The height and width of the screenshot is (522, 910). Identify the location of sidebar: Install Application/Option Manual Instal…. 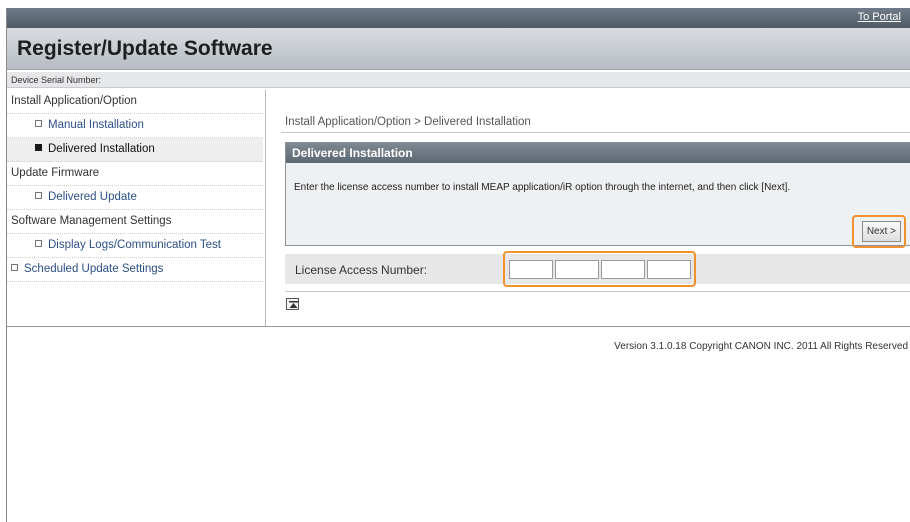
(135, 208).